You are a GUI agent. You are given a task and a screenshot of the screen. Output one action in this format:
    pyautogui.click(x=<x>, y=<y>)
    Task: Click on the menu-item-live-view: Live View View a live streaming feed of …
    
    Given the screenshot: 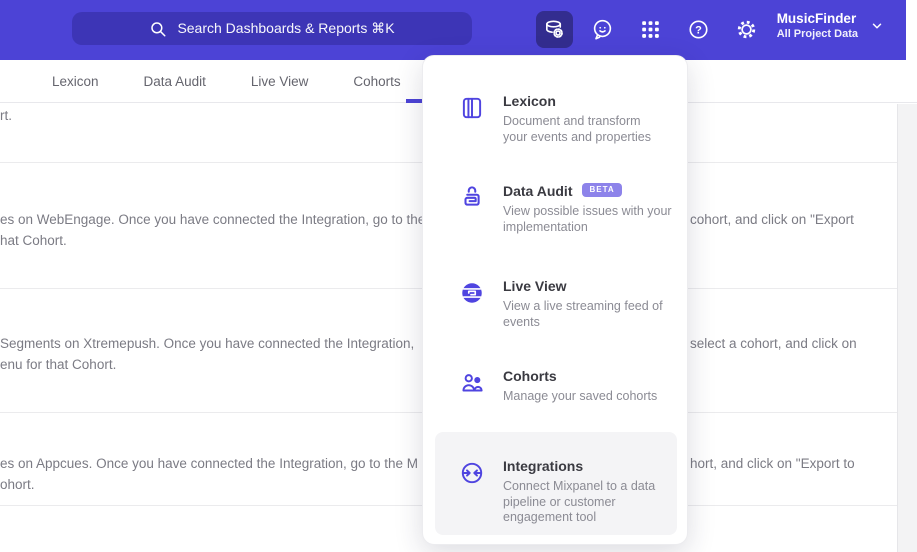 What is the action you would take?
    pyautogui.click(x=556, y=303)
    